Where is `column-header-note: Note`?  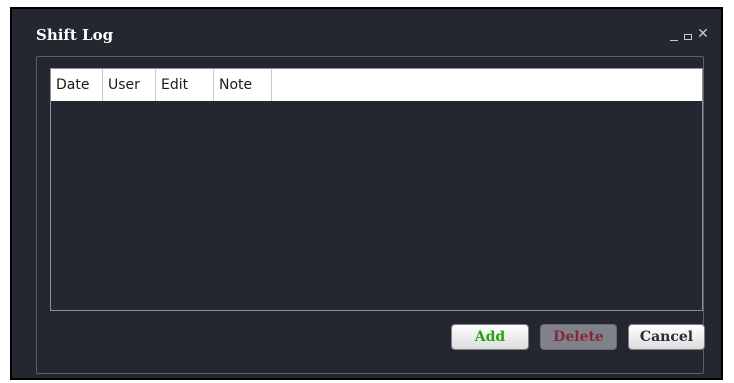 column-header-note: Note is located at coordinates (243, 85).